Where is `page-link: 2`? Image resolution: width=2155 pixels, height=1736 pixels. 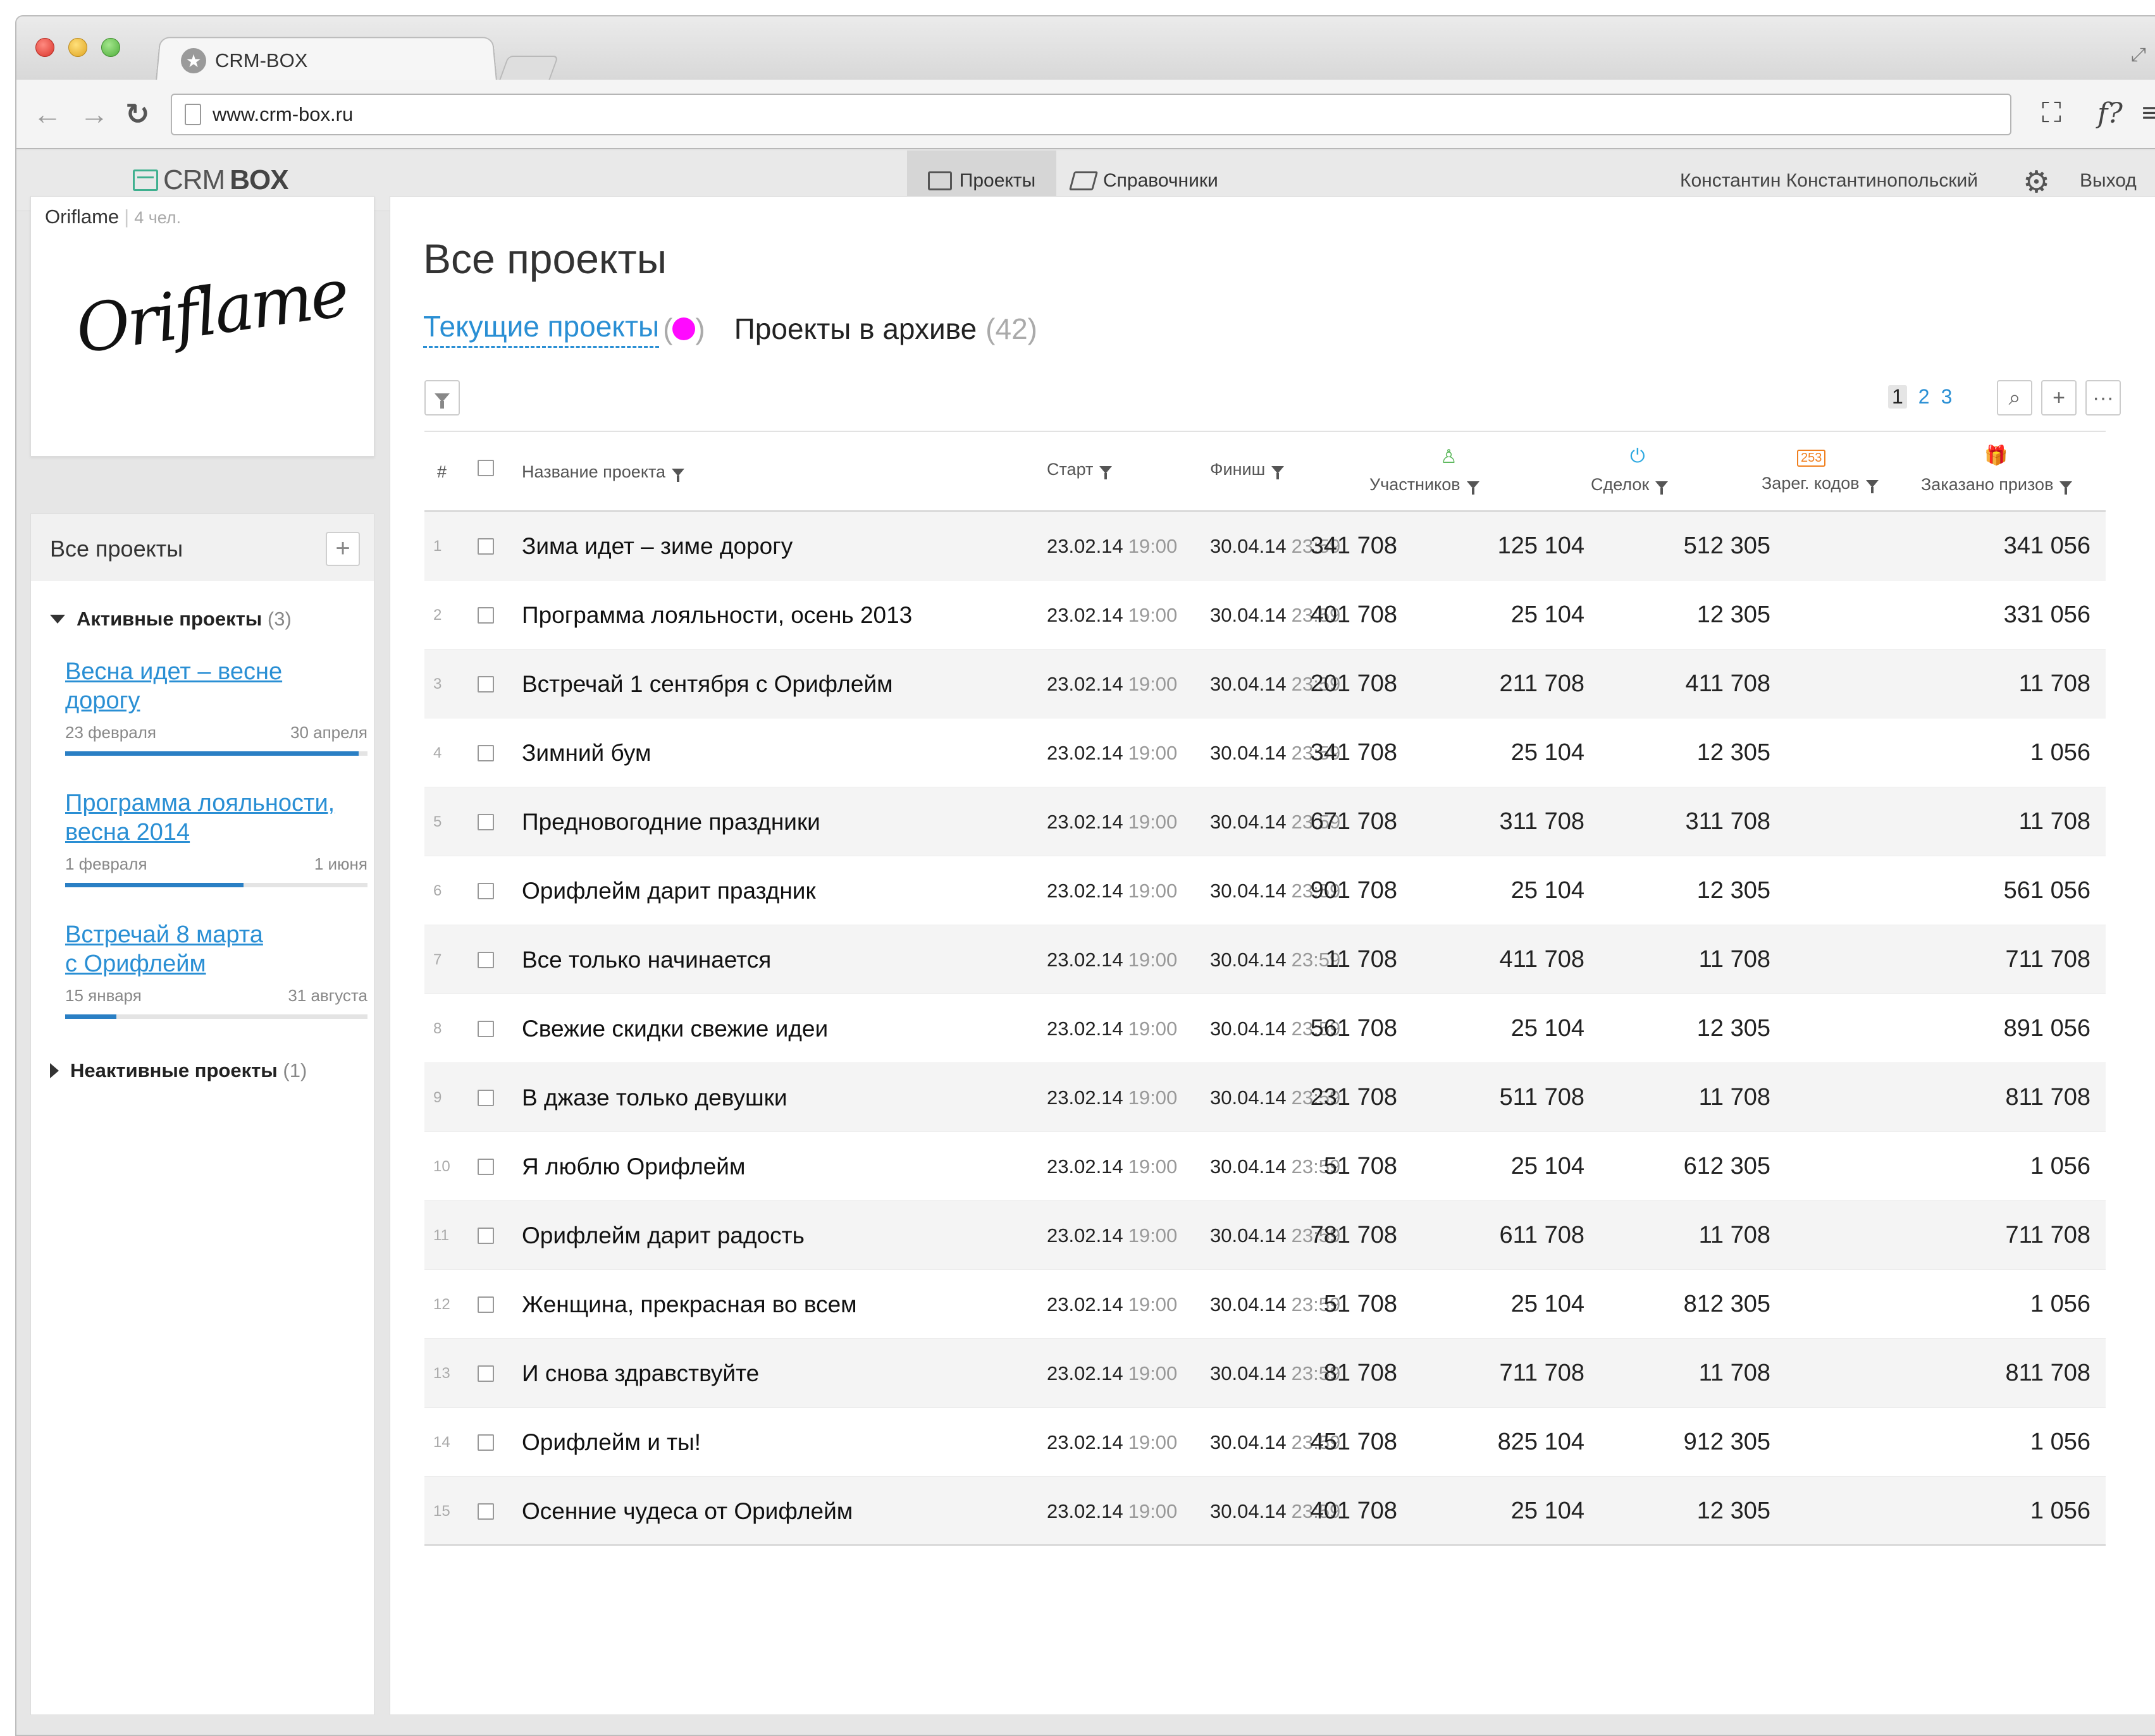 page-link: 2 is located at coordinates (1924, 397).